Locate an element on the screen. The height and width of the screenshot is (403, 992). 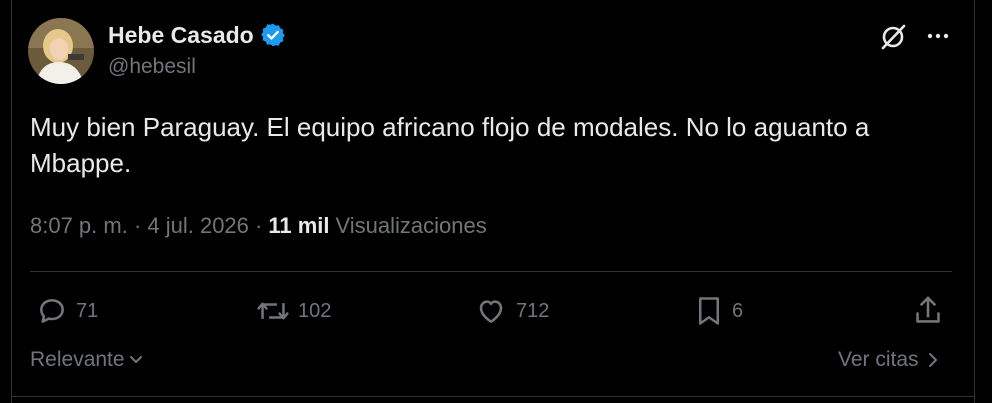
timestamp: 8:07 p. m. · 4 jul. 2026 · is located at coordinates (146, 226).